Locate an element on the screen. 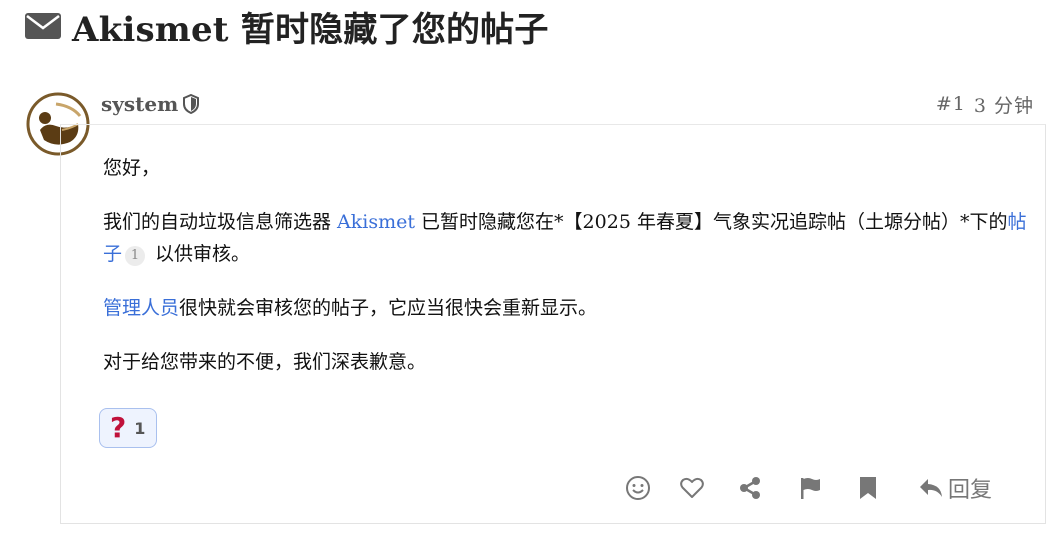 This screenshot has height=556, width=1062. reply-icon is located at coordinates (931, 488).